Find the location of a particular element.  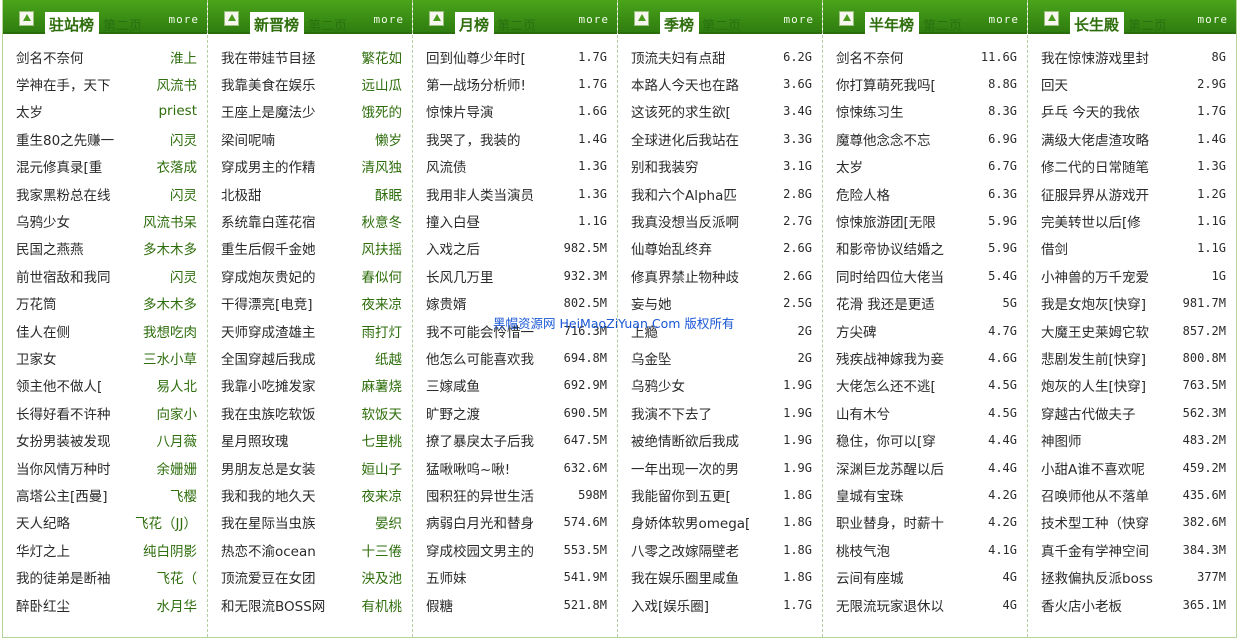

book-title-link: 惊悚旅游团[无限 is located at coordinates (886, 221).